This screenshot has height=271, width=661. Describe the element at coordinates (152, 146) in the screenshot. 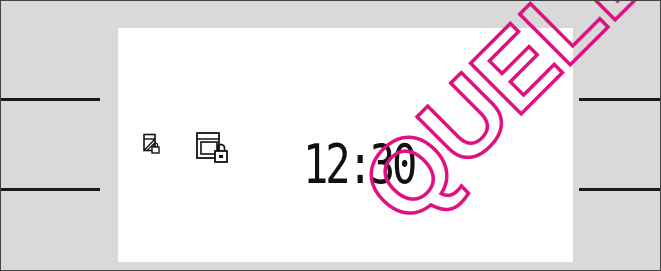

I see `childlock-door-icon` at that location.